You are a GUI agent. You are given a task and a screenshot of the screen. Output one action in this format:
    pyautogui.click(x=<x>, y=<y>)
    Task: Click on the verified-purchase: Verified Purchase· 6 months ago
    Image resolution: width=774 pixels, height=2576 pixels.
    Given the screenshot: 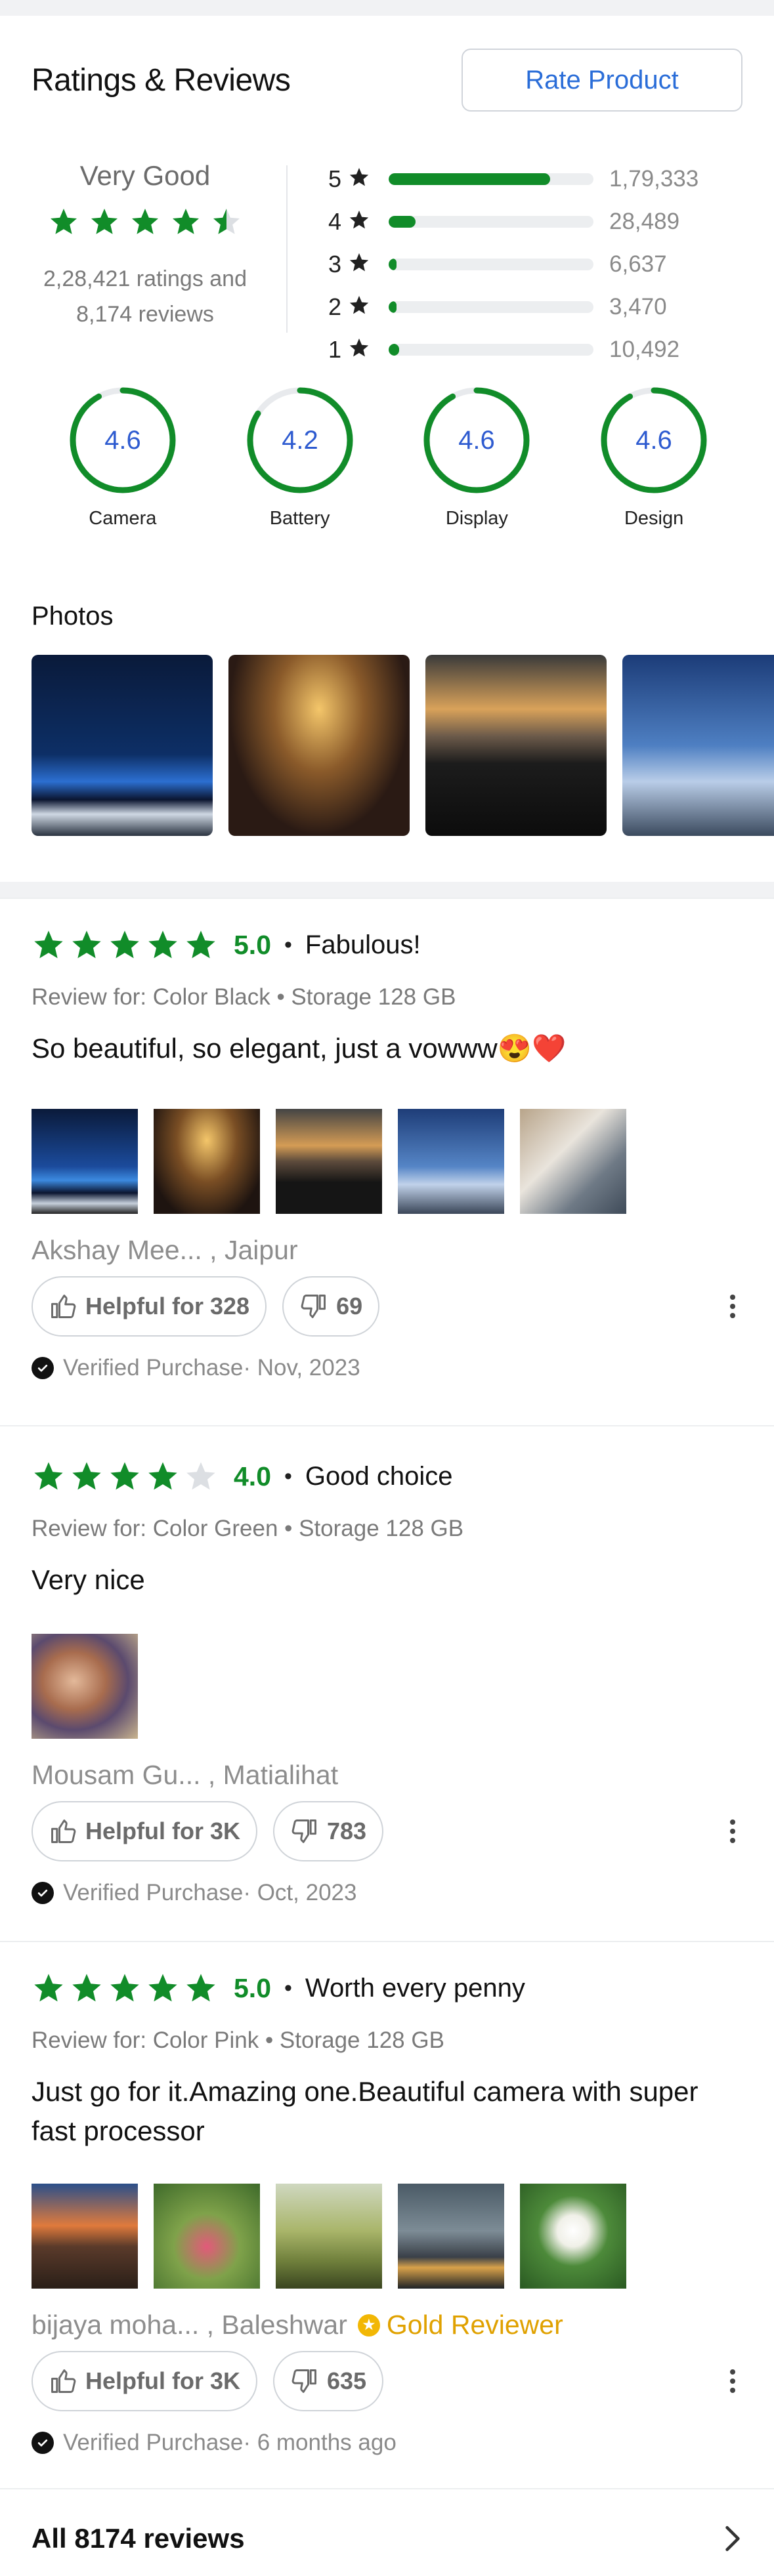 What is the action you would take?
    pyautogui.click(x=387, y=2443)
    